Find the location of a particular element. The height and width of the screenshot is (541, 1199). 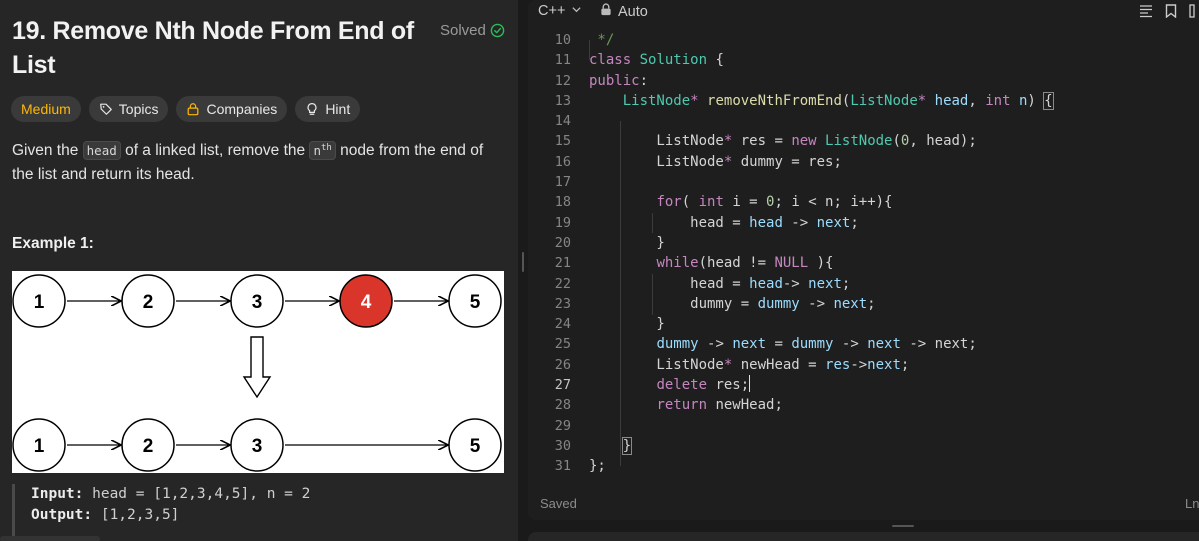

save-status: Saved is located at coordinates (558, 503).